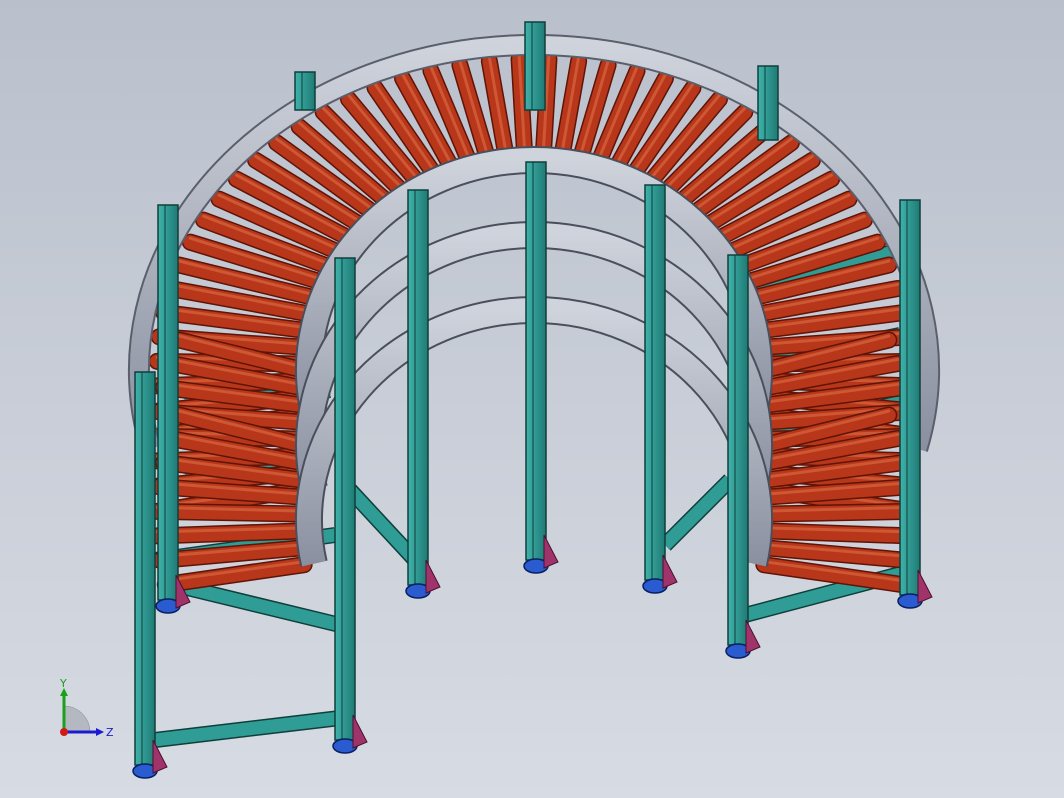  I want to click on triad-arc-icon, so click(77, 719).